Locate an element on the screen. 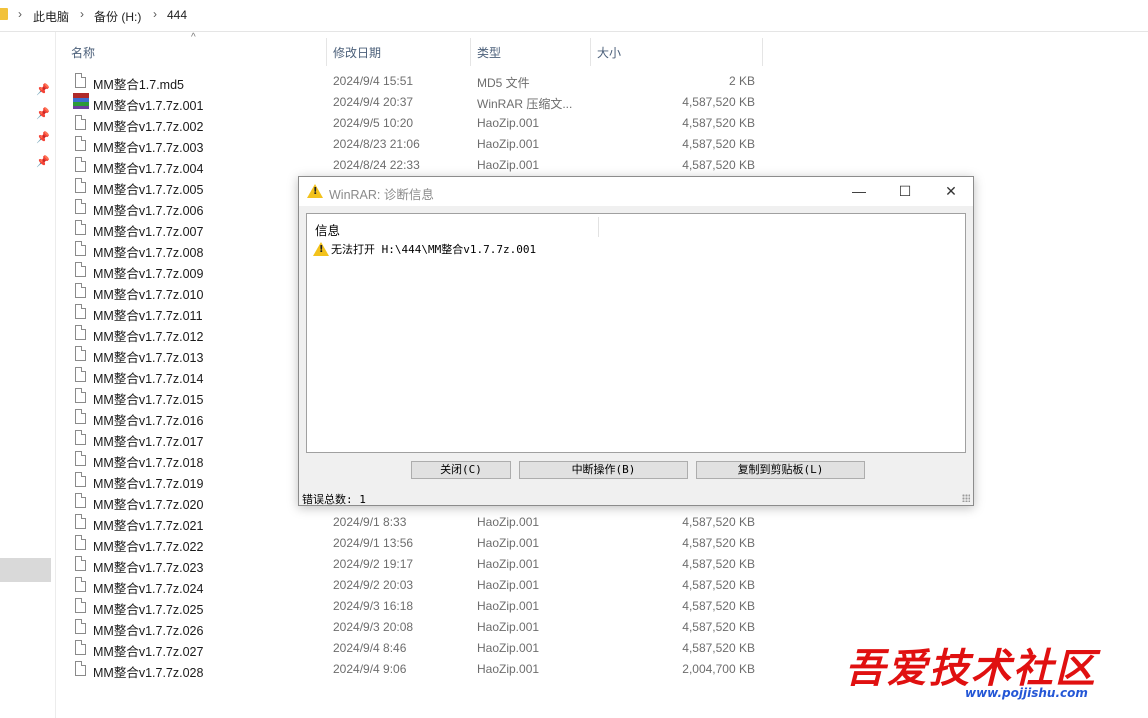 This screenshot has width=1148, height=718. diagnostic-message: 无法打开 H:\444\MM整合v1.7.7z.001 is located at coordinates (433, 249).